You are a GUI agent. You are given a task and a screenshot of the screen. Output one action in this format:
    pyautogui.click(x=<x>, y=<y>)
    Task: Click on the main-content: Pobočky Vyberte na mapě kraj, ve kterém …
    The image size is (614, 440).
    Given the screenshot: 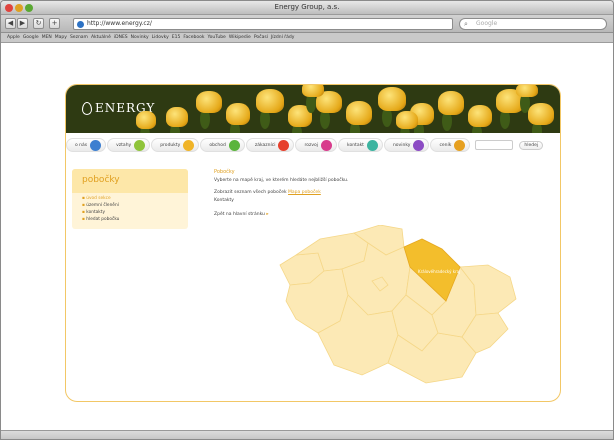 What is the action you would take?
    pyautogui.click(x=369, y=194)
    